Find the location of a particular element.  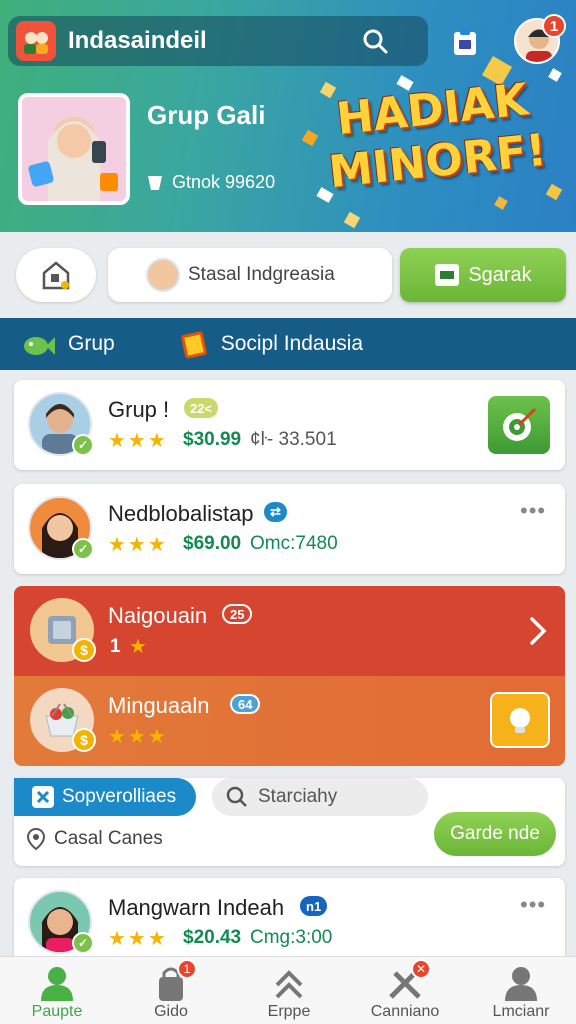

app-title: Indasaindeil is located at coordinates (137, 40).